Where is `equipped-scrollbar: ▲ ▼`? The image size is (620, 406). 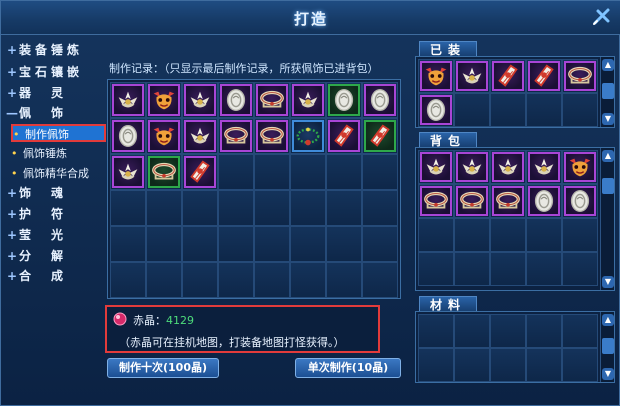 equipped-scrollbar: ▲ ▼ is located at coordinates (607, 92).